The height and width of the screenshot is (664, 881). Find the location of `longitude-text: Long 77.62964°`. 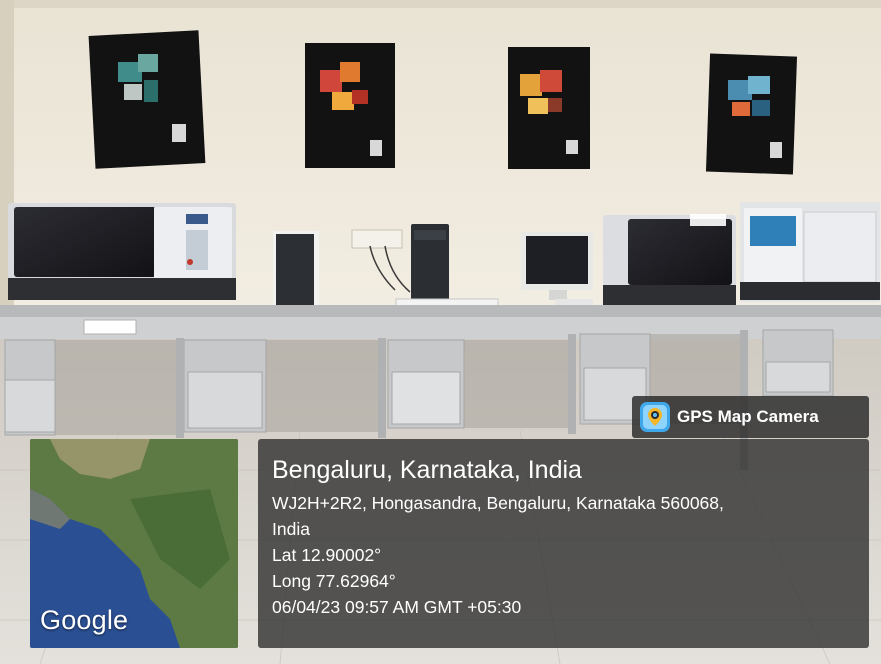

longitude-text: Long 77.62964° is located at coordinates (334, 581).